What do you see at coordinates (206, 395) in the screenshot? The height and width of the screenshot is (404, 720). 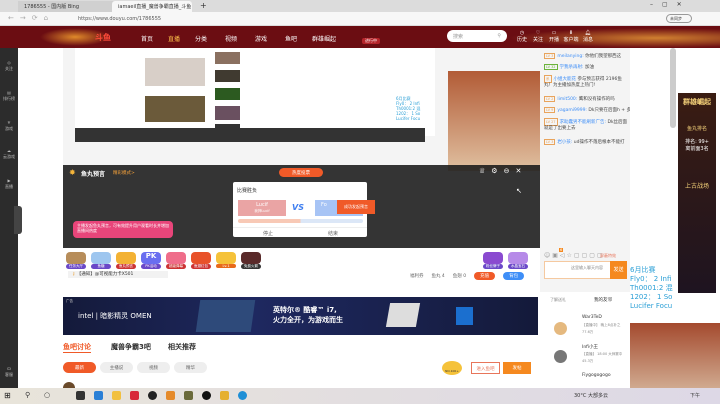 I see `obs-icon` at bounding box center [206, 395].